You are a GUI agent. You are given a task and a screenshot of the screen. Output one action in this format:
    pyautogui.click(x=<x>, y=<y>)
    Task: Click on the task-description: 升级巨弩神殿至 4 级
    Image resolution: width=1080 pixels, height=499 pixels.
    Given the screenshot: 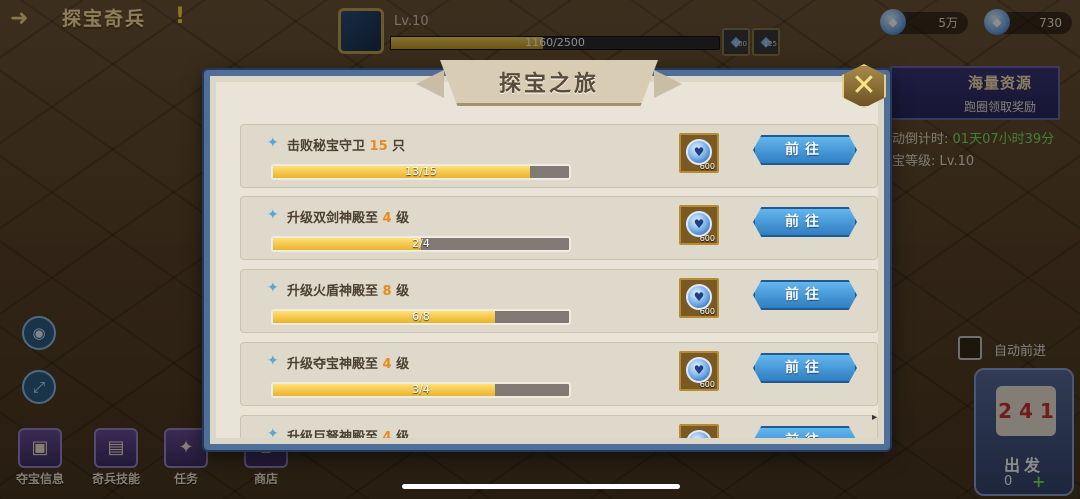 What is the action you would take?
    pyautogui.click(x=348, y=432)
    